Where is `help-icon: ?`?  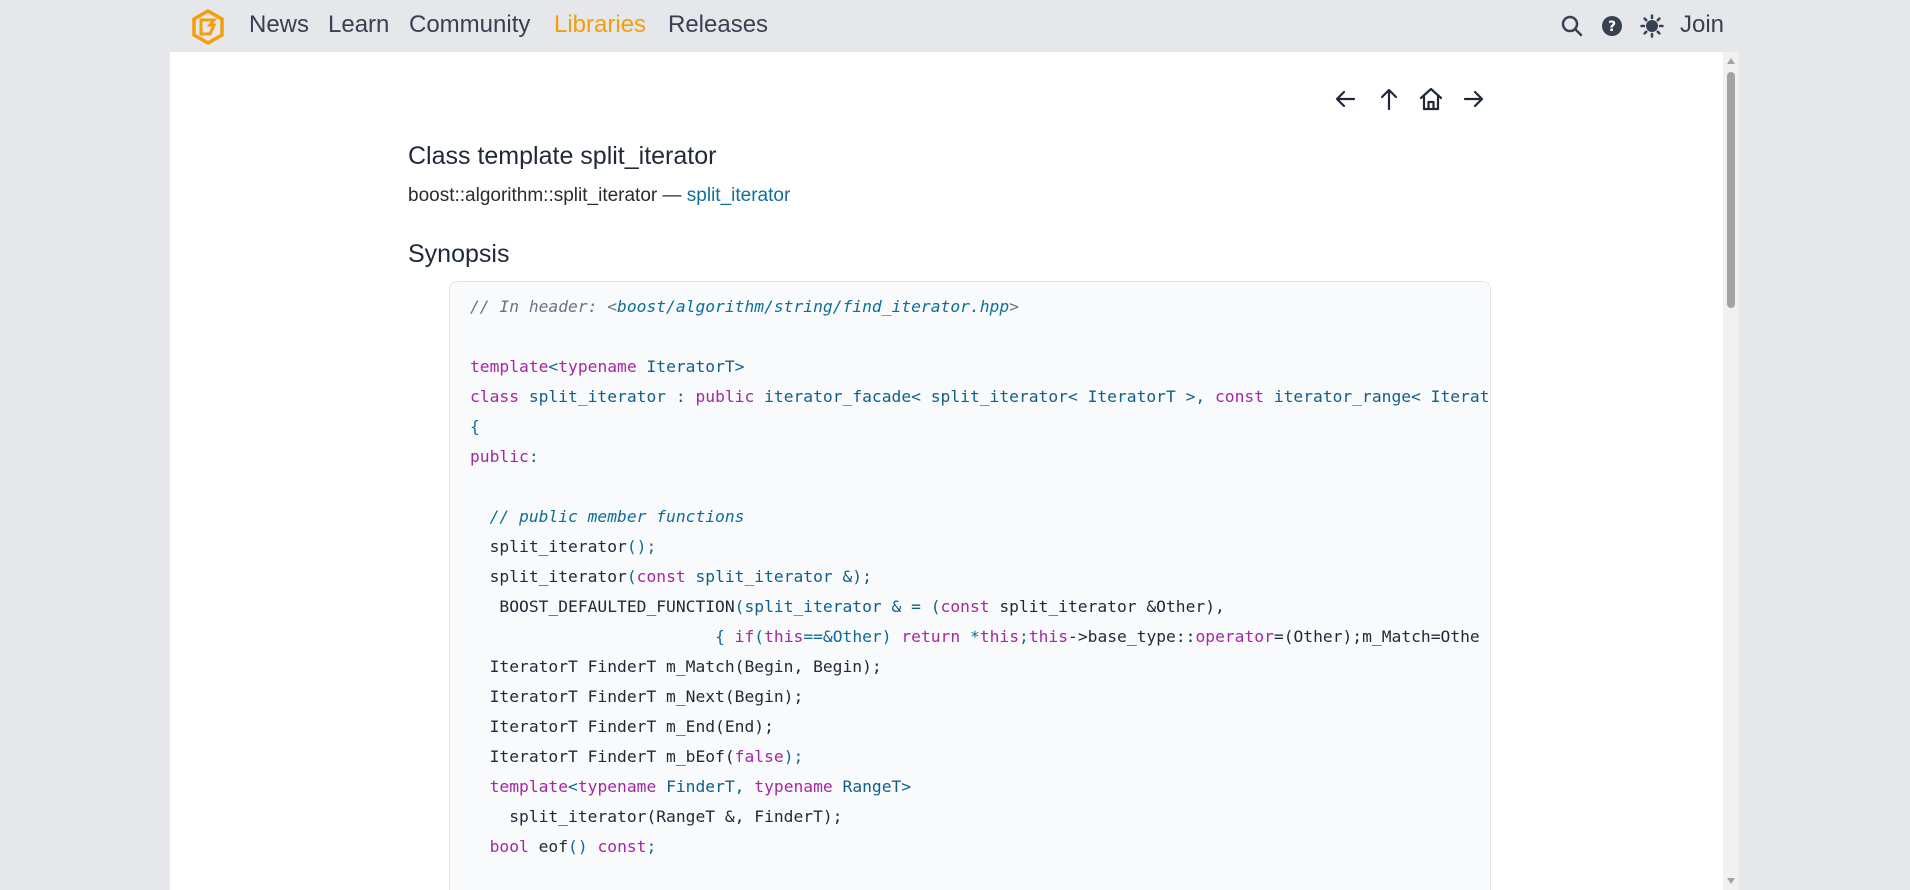
help-icon: ? is located at coordinates (1612, 26).